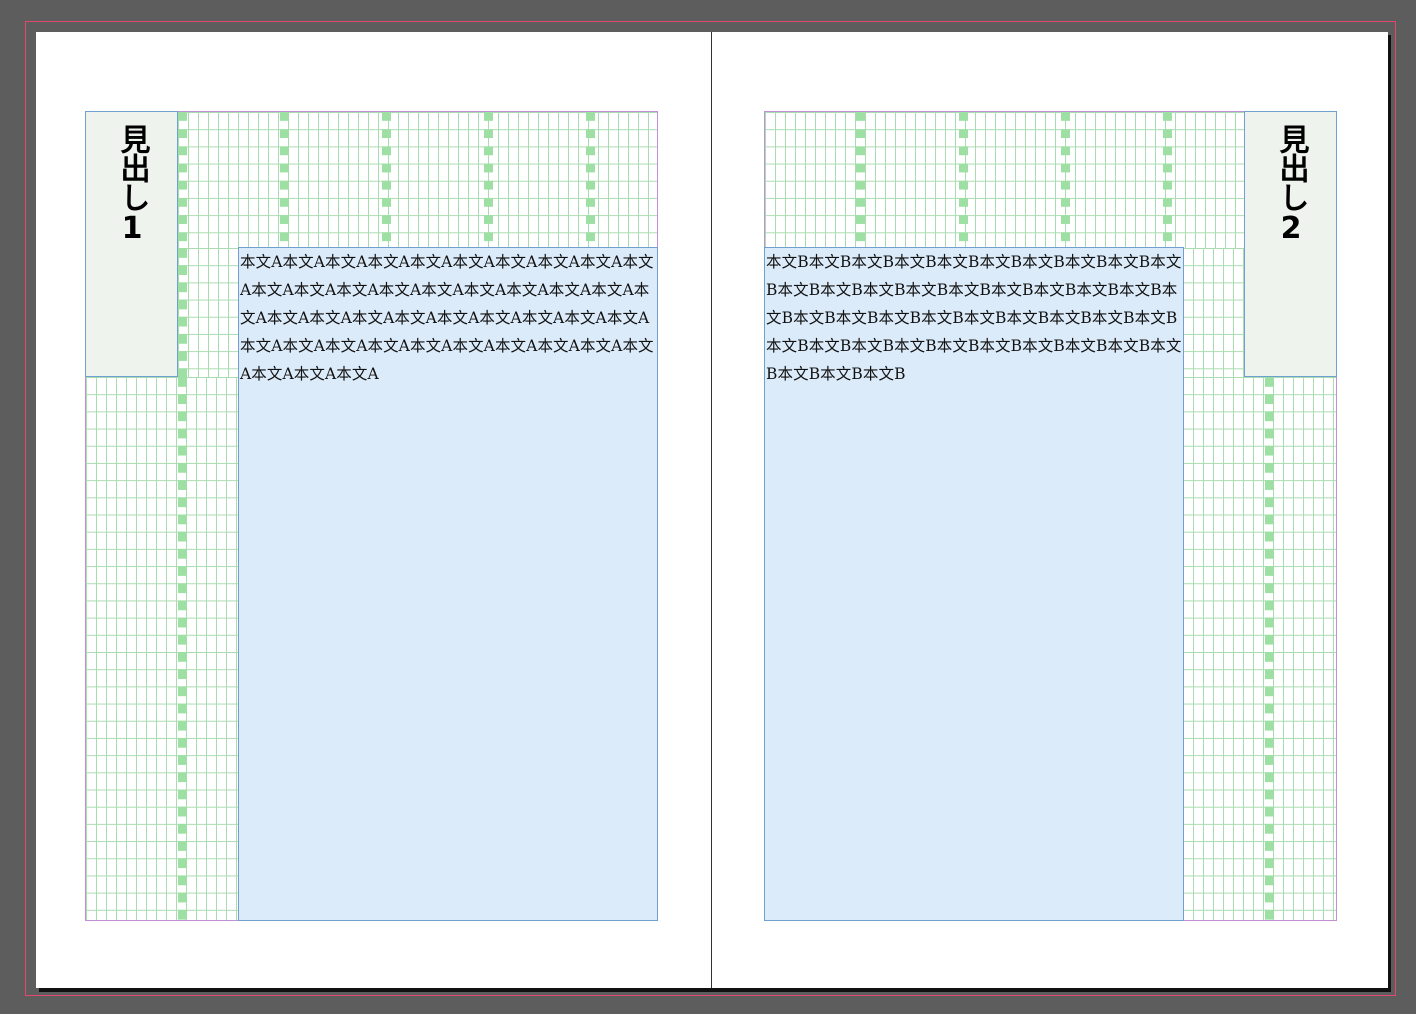 The image size is (1416, 1014). I want to click on right-bottom-grid-gutter, so click(1269, 648).